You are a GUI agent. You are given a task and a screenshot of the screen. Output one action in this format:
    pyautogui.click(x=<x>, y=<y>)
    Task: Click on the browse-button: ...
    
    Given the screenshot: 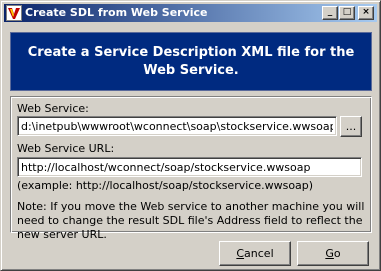 What is the action you would take?
    pyautogui.click(x=351, y=126)
    